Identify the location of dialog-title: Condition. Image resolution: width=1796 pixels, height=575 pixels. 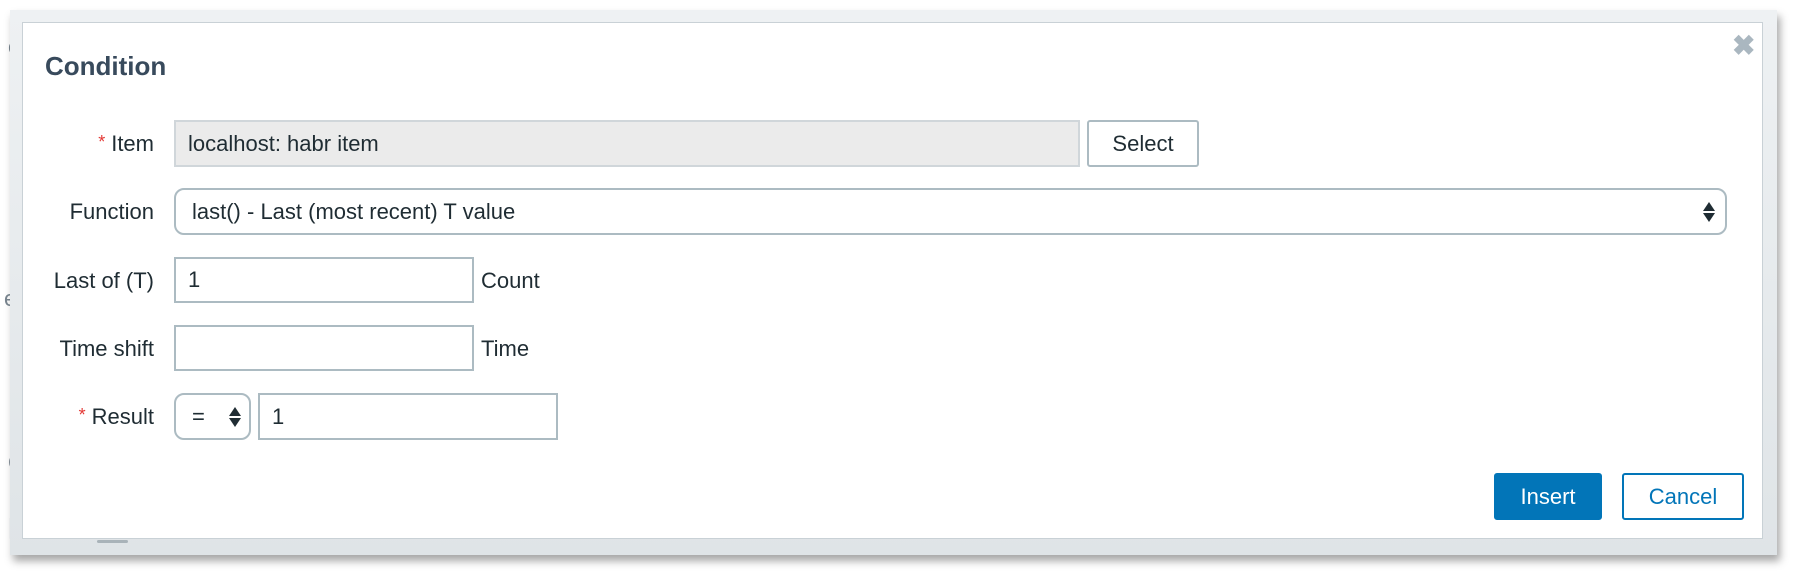
(106, 66).